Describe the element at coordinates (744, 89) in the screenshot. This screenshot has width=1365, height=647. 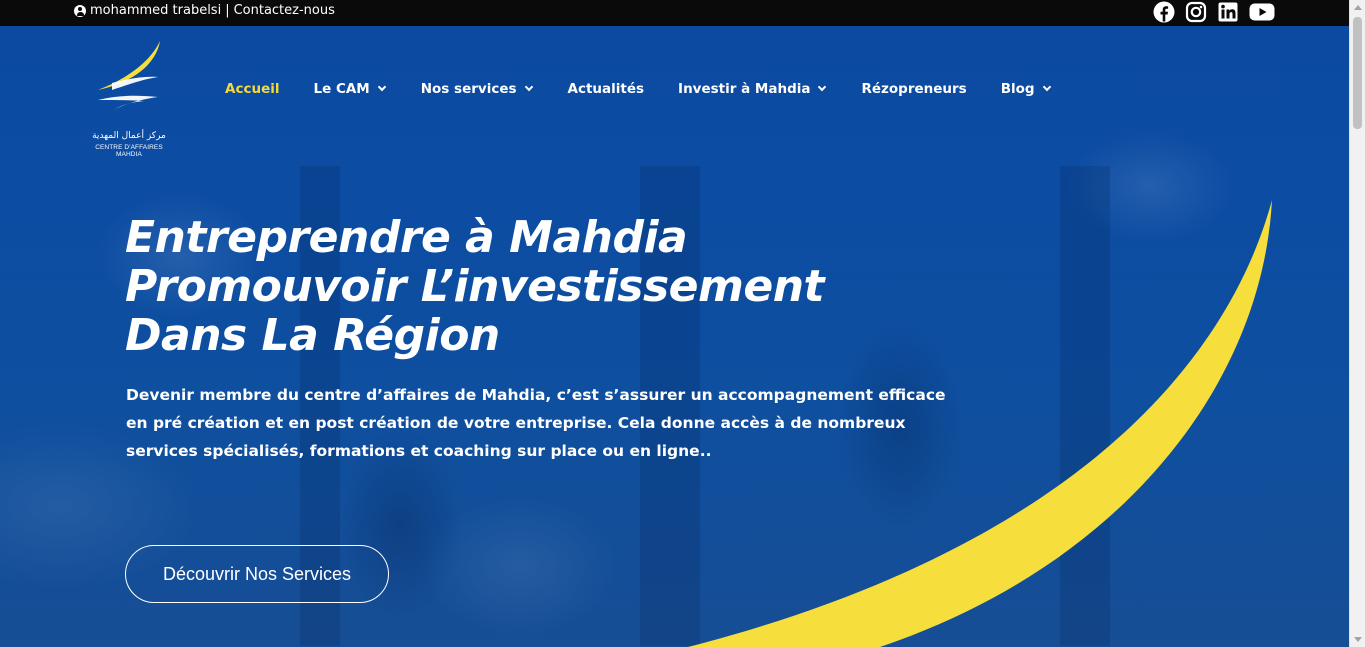
I see `nav-item-label: Investir à Mahdia` at that location.